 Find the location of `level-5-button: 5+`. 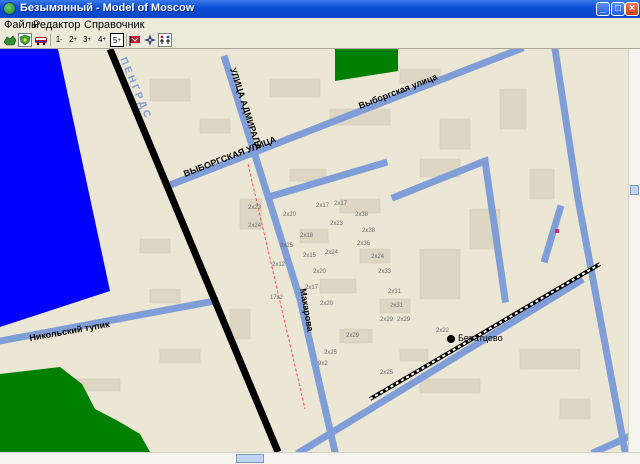

level-5-button: 5+ is located at coordinates (117, 40).